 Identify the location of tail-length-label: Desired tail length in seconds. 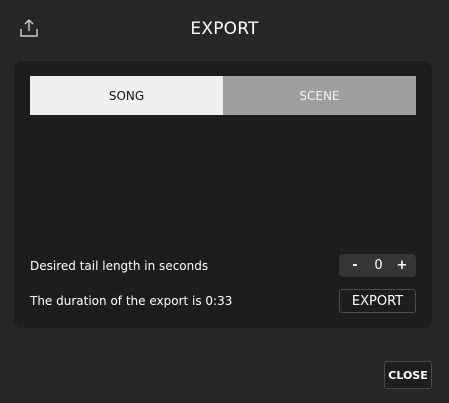
(119, 266).